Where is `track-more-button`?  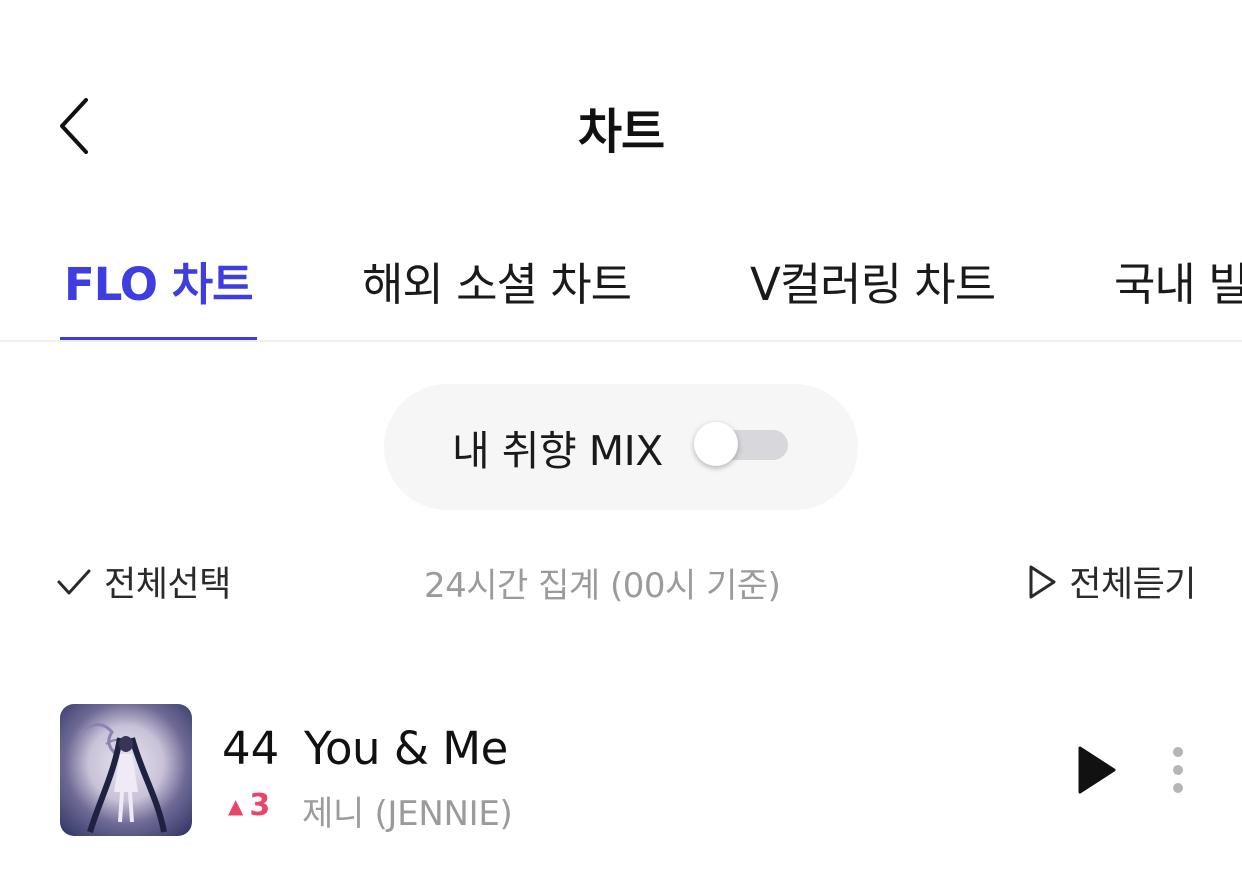 track-more-button is located at coordinates (1178, 770).